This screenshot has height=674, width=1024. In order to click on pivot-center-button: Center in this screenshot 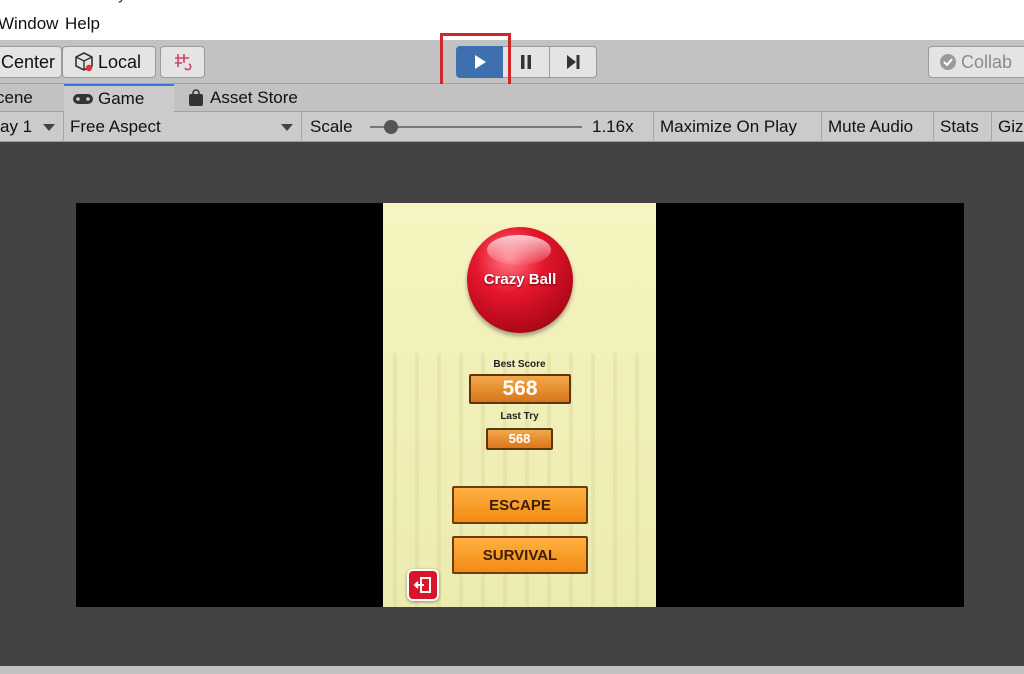, I will do `click(31, 62)`.